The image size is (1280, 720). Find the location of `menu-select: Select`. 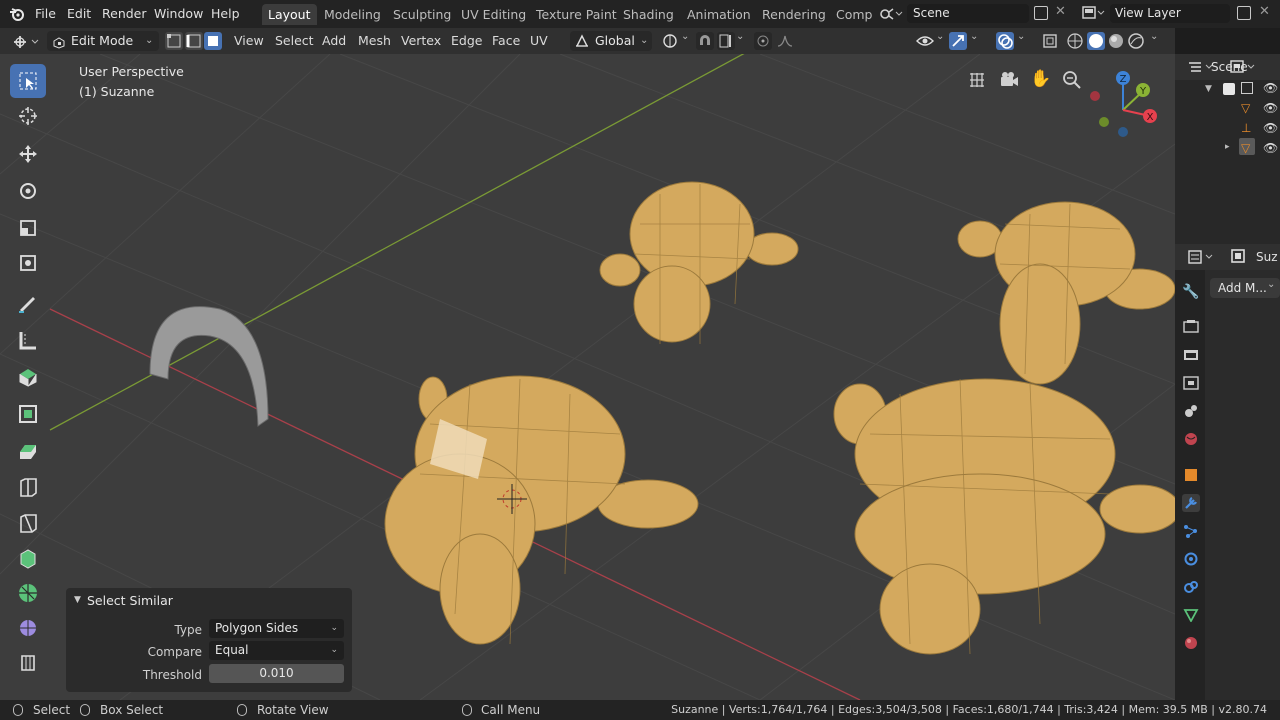

menu-select: Select is located at coordinates (294, 41).